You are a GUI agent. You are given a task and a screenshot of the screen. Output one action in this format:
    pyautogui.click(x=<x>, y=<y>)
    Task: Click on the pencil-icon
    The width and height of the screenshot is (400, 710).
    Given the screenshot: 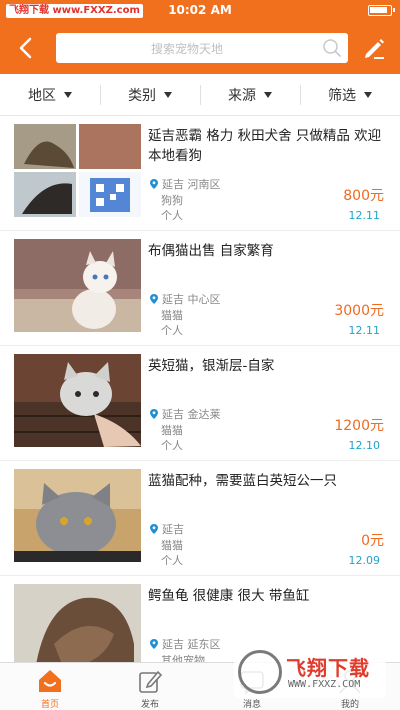 What is the action you would take?
    pyautogui.click(x=374, y=49)
    